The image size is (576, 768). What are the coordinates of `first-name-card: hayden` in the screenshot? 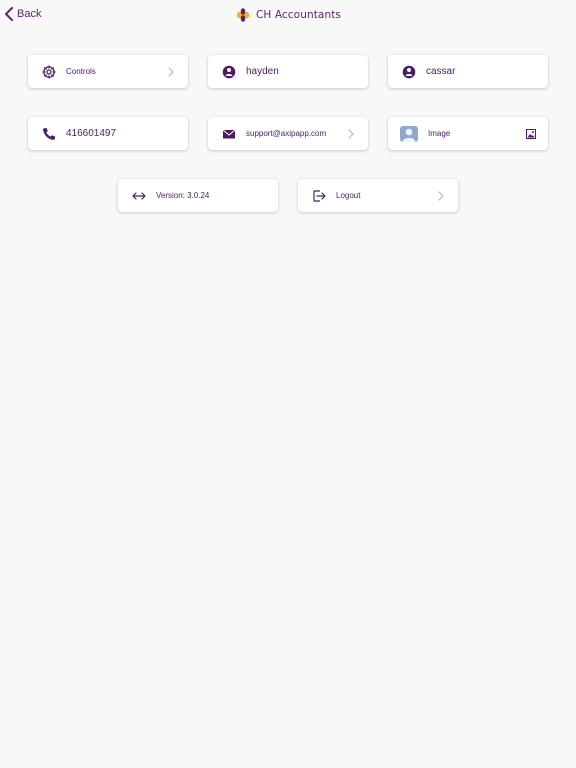 It's located at (288, 71).